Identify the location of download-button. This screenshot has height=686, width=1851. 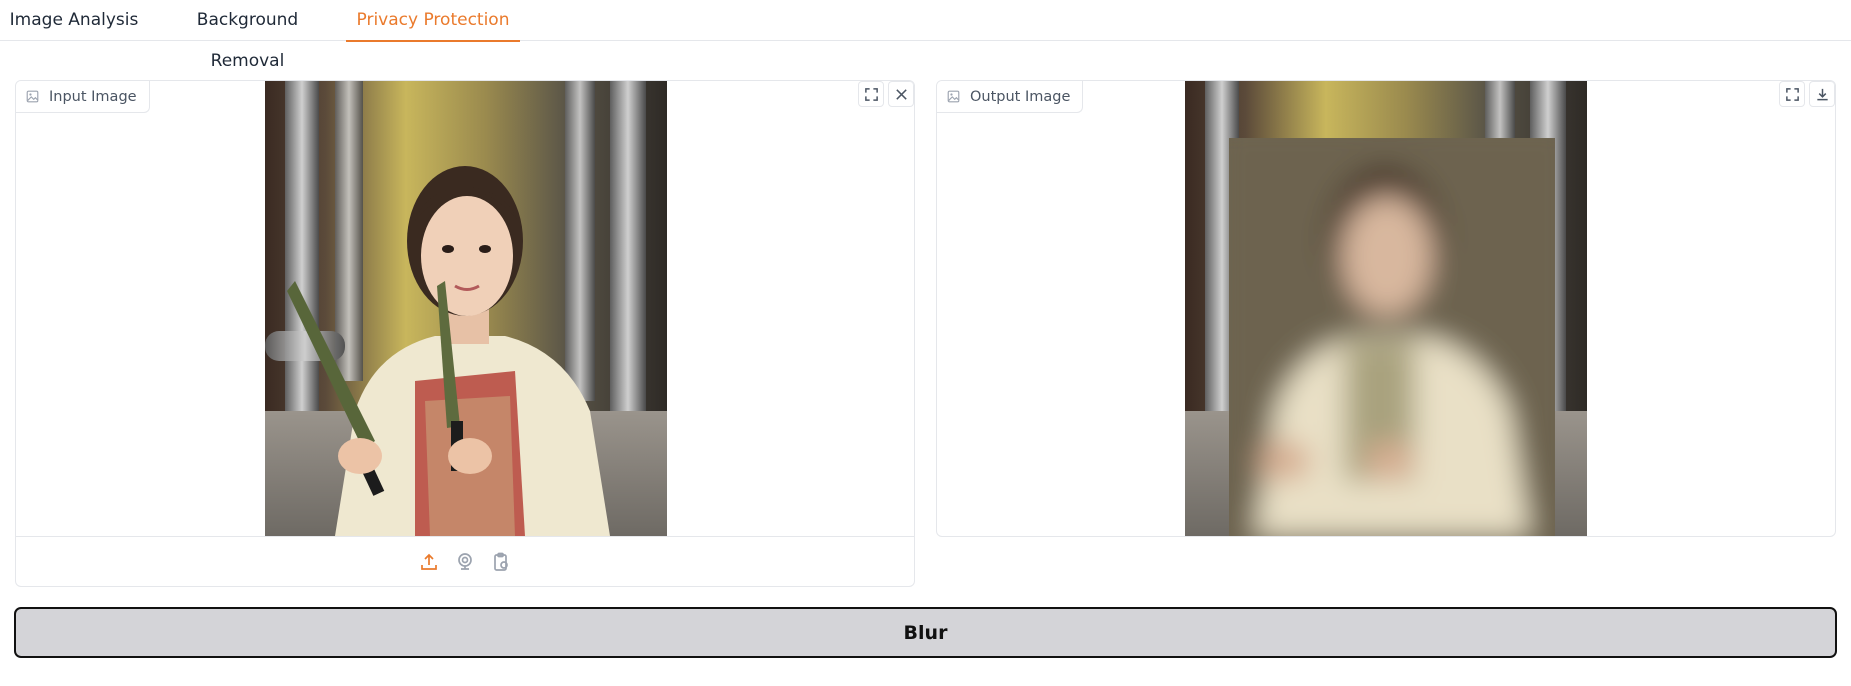
(1822, 94).